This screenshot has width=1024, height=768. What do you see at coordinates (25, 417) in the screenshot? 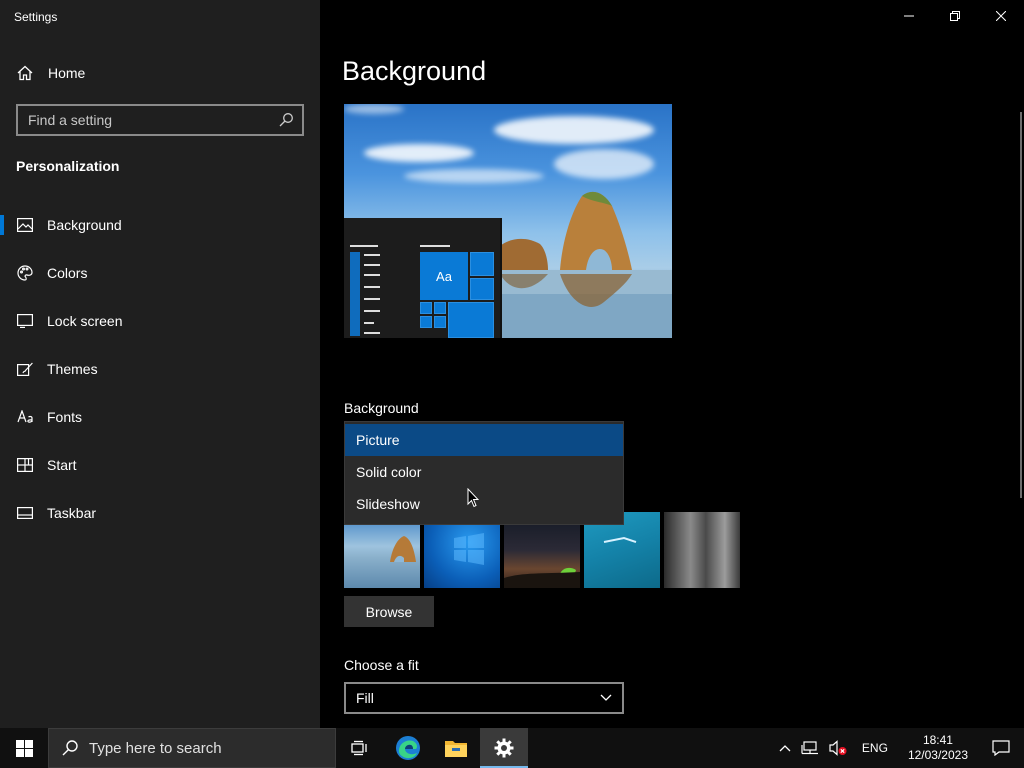
I see `font-icon` at bounding box center [25, 417].